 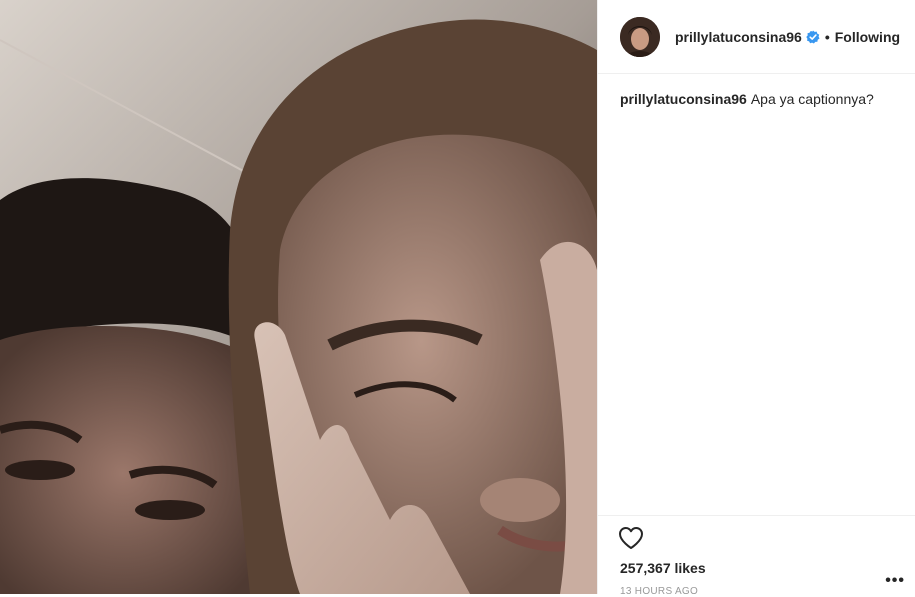 What do you see at coordinates (683, 99) in the screenshot?
I see `caption-username-link: prillylatuconsina96` at bounding box center [683, 99].